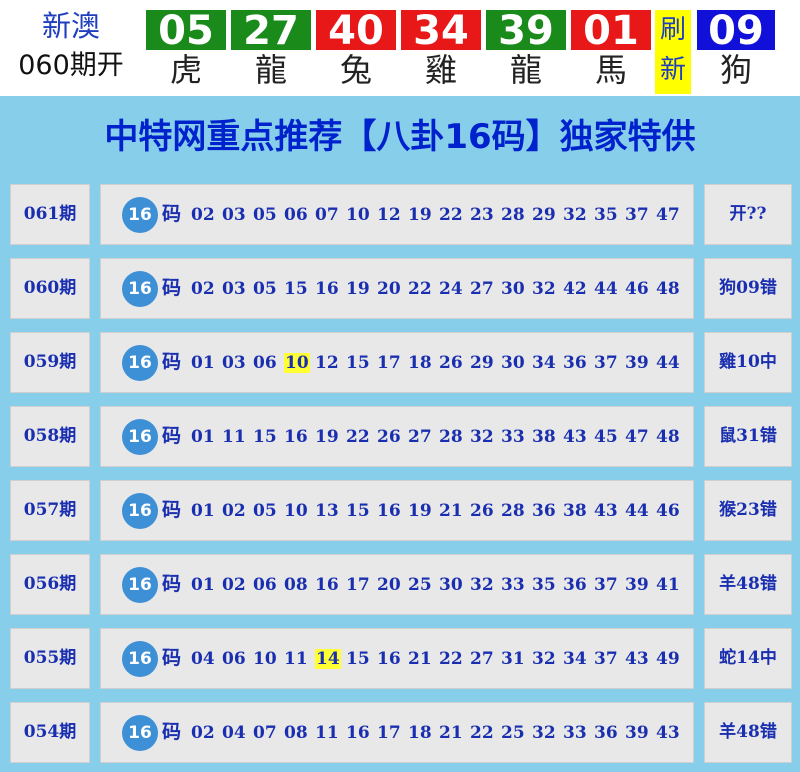 This screenshot has height=772, width=800. Describe the element at coordinates (485, 363) in the screenshot. I see `number-item: 29` at that location.